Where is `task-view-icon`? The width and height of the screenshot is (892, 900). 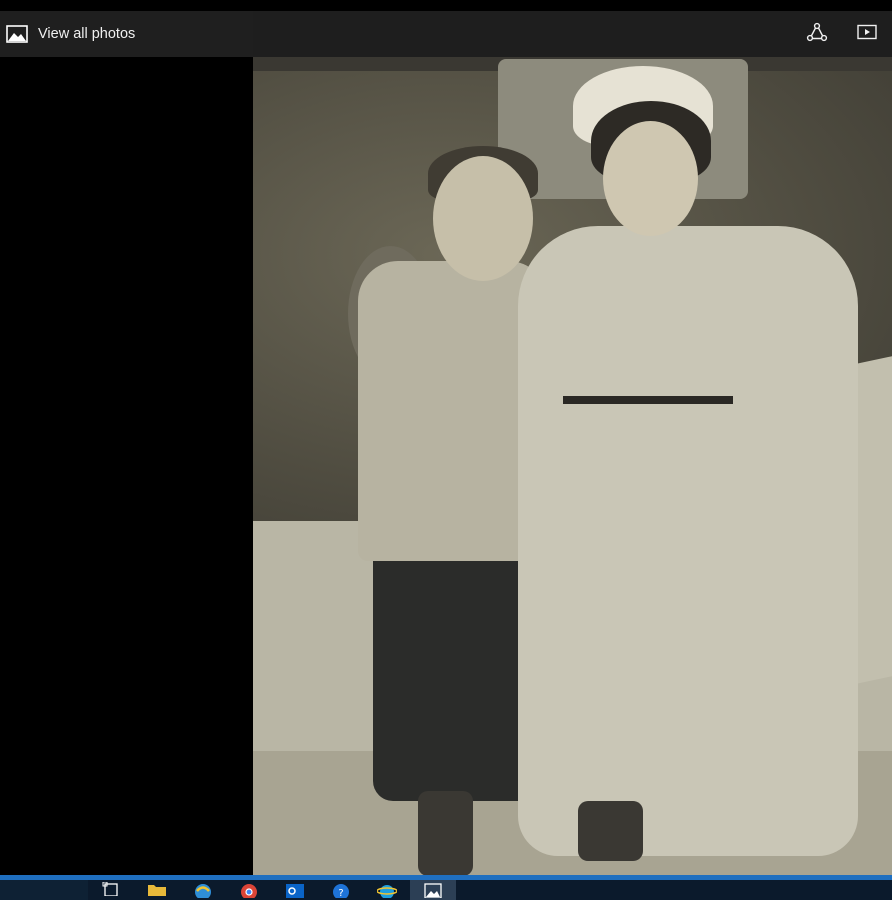
task-view-icon is located at coordinates (111, 890).